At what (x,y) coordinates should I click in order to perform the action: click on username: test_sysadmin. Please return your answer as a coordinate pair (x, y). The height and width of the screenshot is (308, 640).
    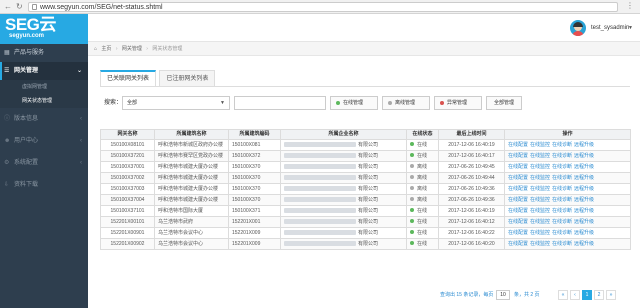
    Looking at the image, I should click on (610, 28).